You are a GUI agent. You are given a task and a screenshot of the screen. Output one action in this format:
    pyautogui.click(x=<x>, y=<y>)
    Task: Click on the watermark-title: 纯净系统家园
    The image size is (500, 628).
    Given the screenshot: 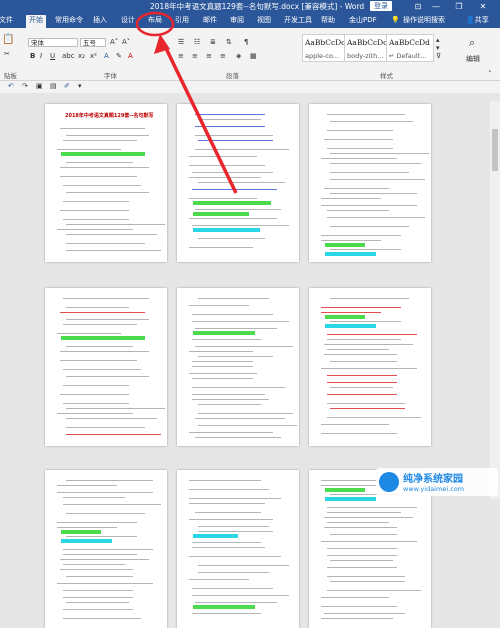 What is the action you would take?
    pyautogui.click(x=433, y=479)
    